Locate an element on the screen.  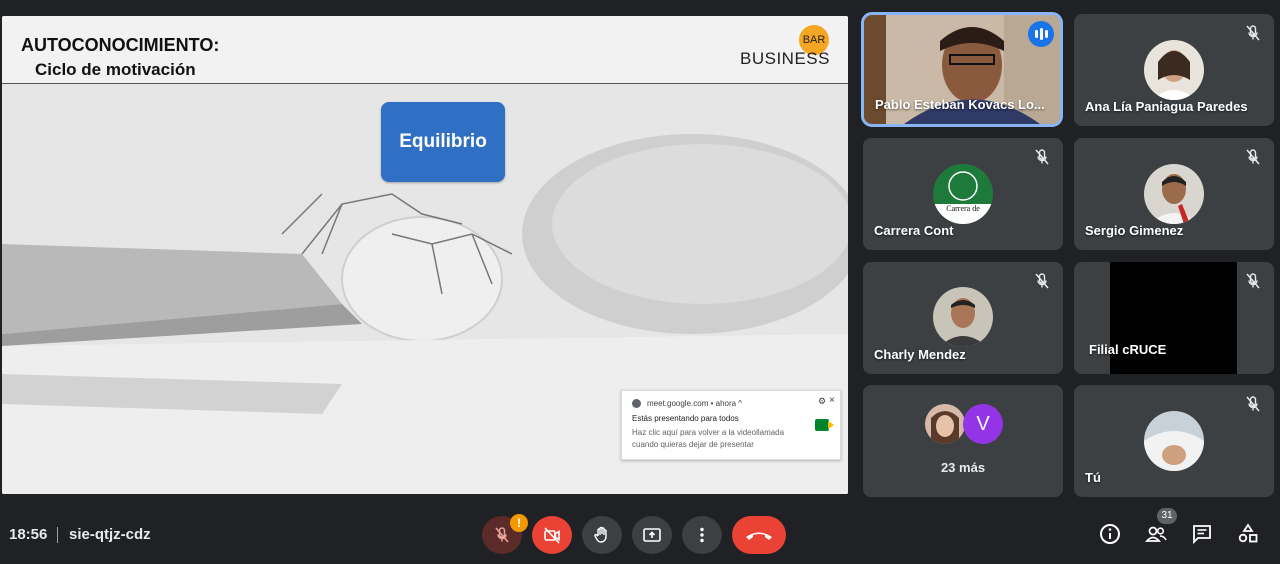
participant-tile-carrera: Carrera de Carrera Cont is located at coordinates (963, 194).